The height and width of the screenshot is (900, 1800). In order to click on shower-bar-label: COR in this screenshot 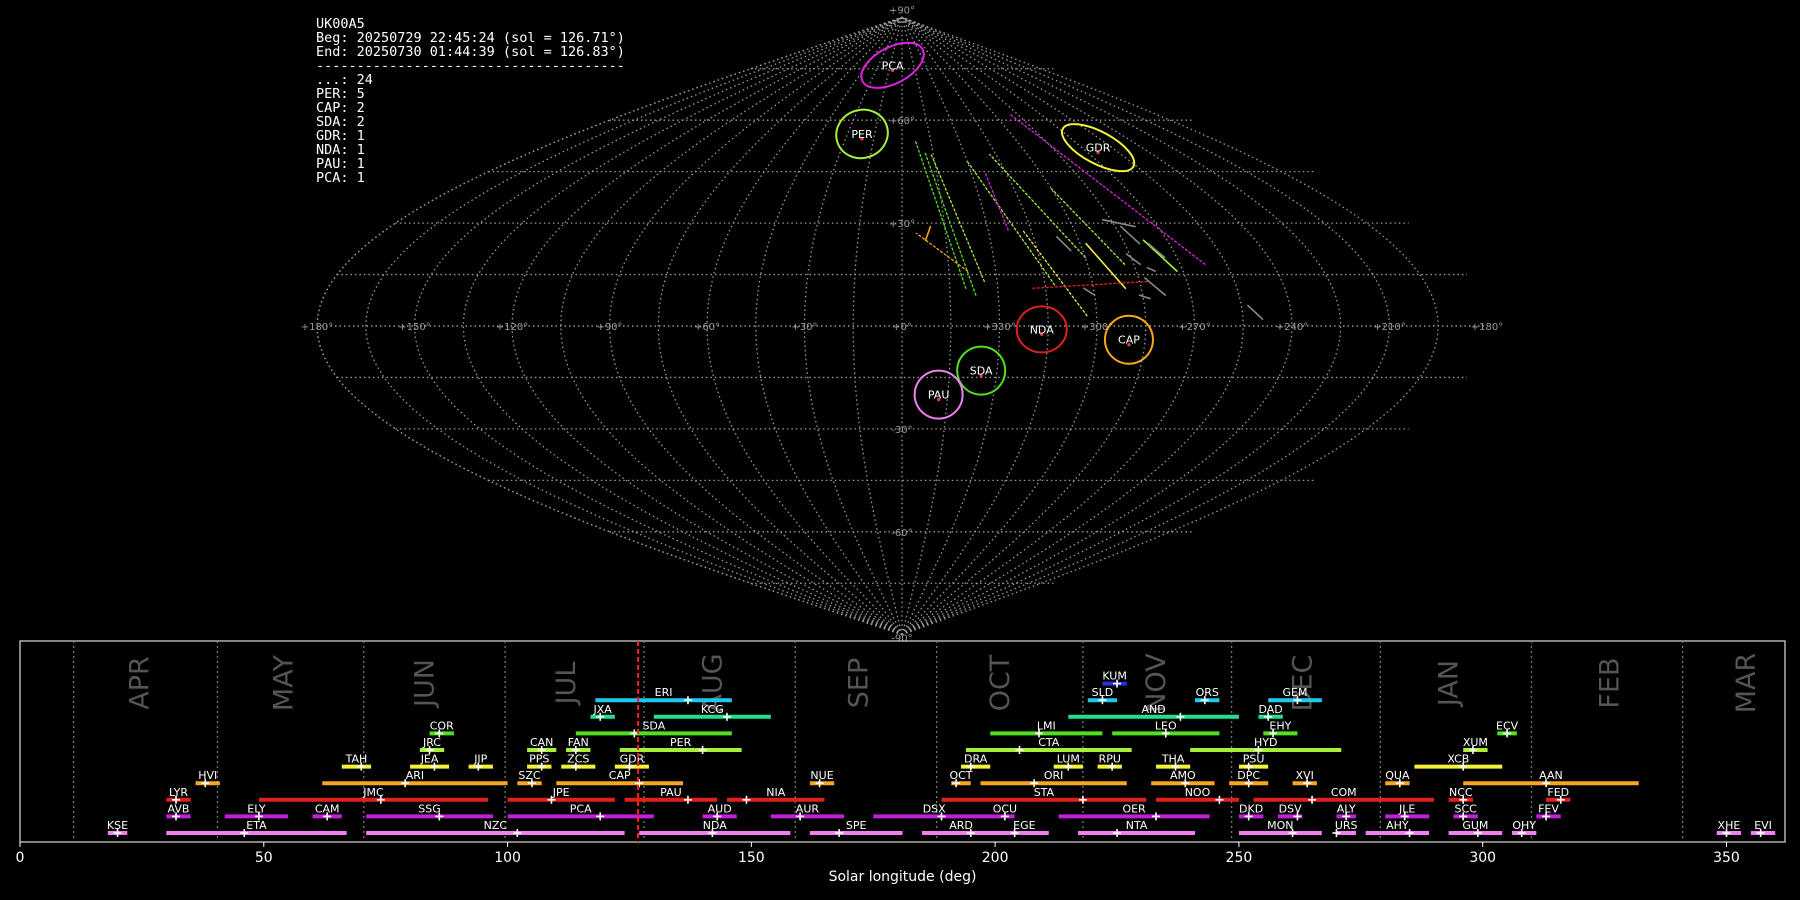, I will do `click(442, 725)`.